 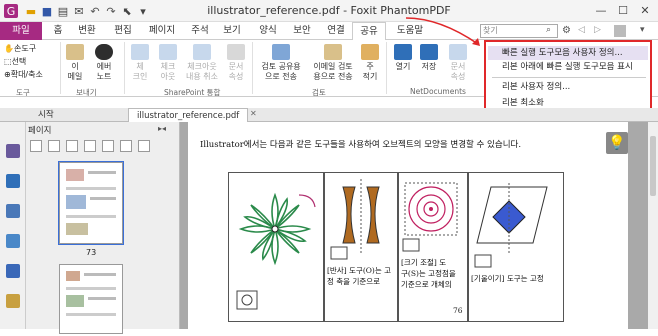 I want to click on select-icon: ⬚, so click(x=8, y=61).